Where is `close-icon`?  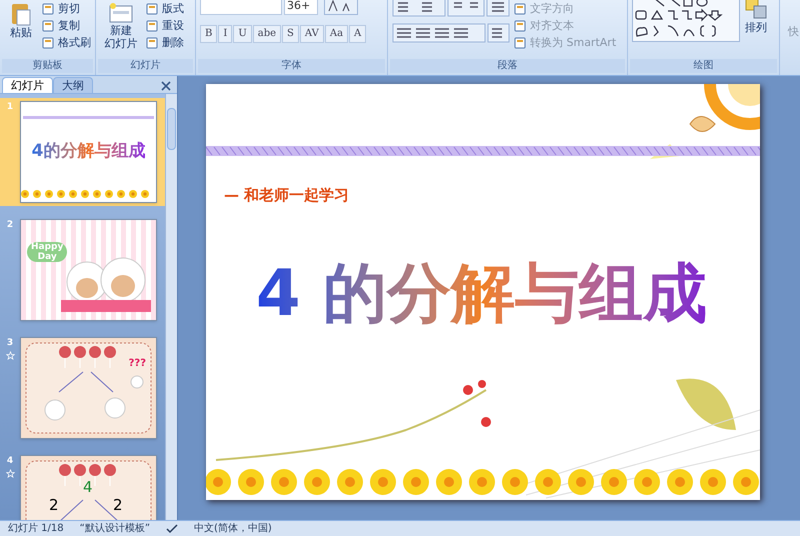
close-icon is located at coordinates (166, 86).